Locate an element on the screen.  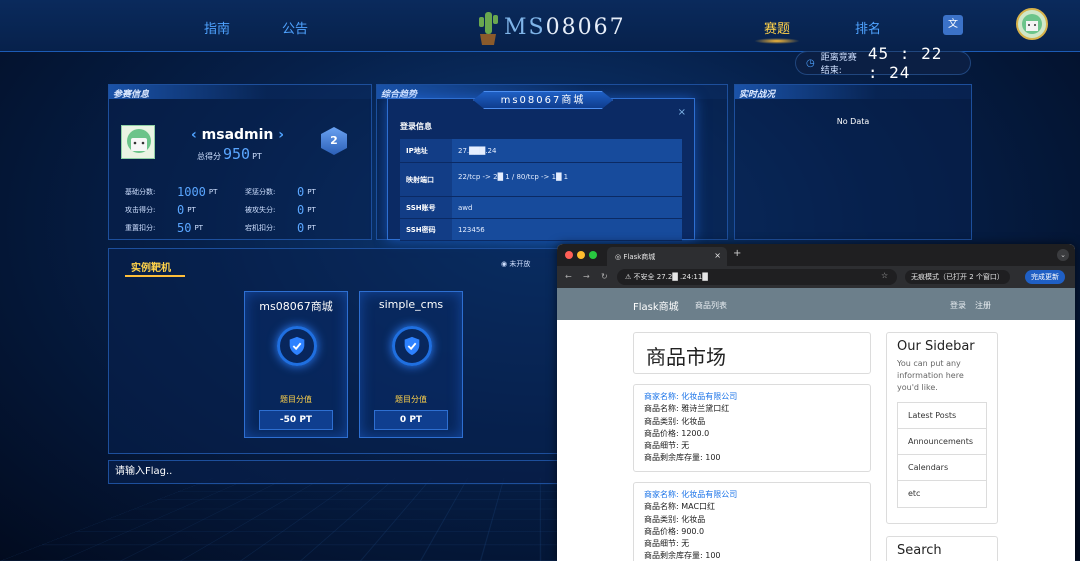
panel-title: 参赛信息 is located at coordinates (131, 95).